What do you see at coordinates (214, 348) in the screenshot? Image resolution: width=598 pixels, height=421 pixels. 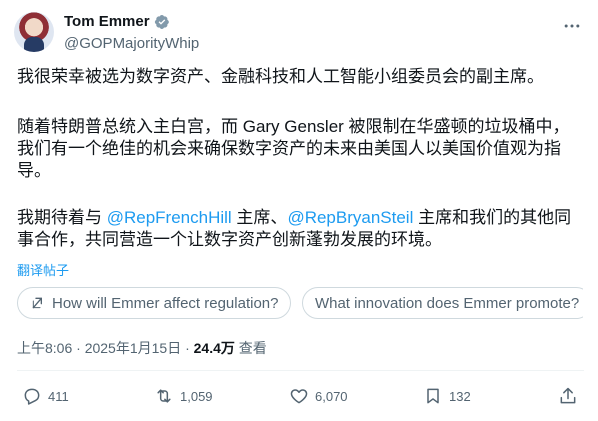 I see `view-count: 24.4万` at bounding box center [214, 348].